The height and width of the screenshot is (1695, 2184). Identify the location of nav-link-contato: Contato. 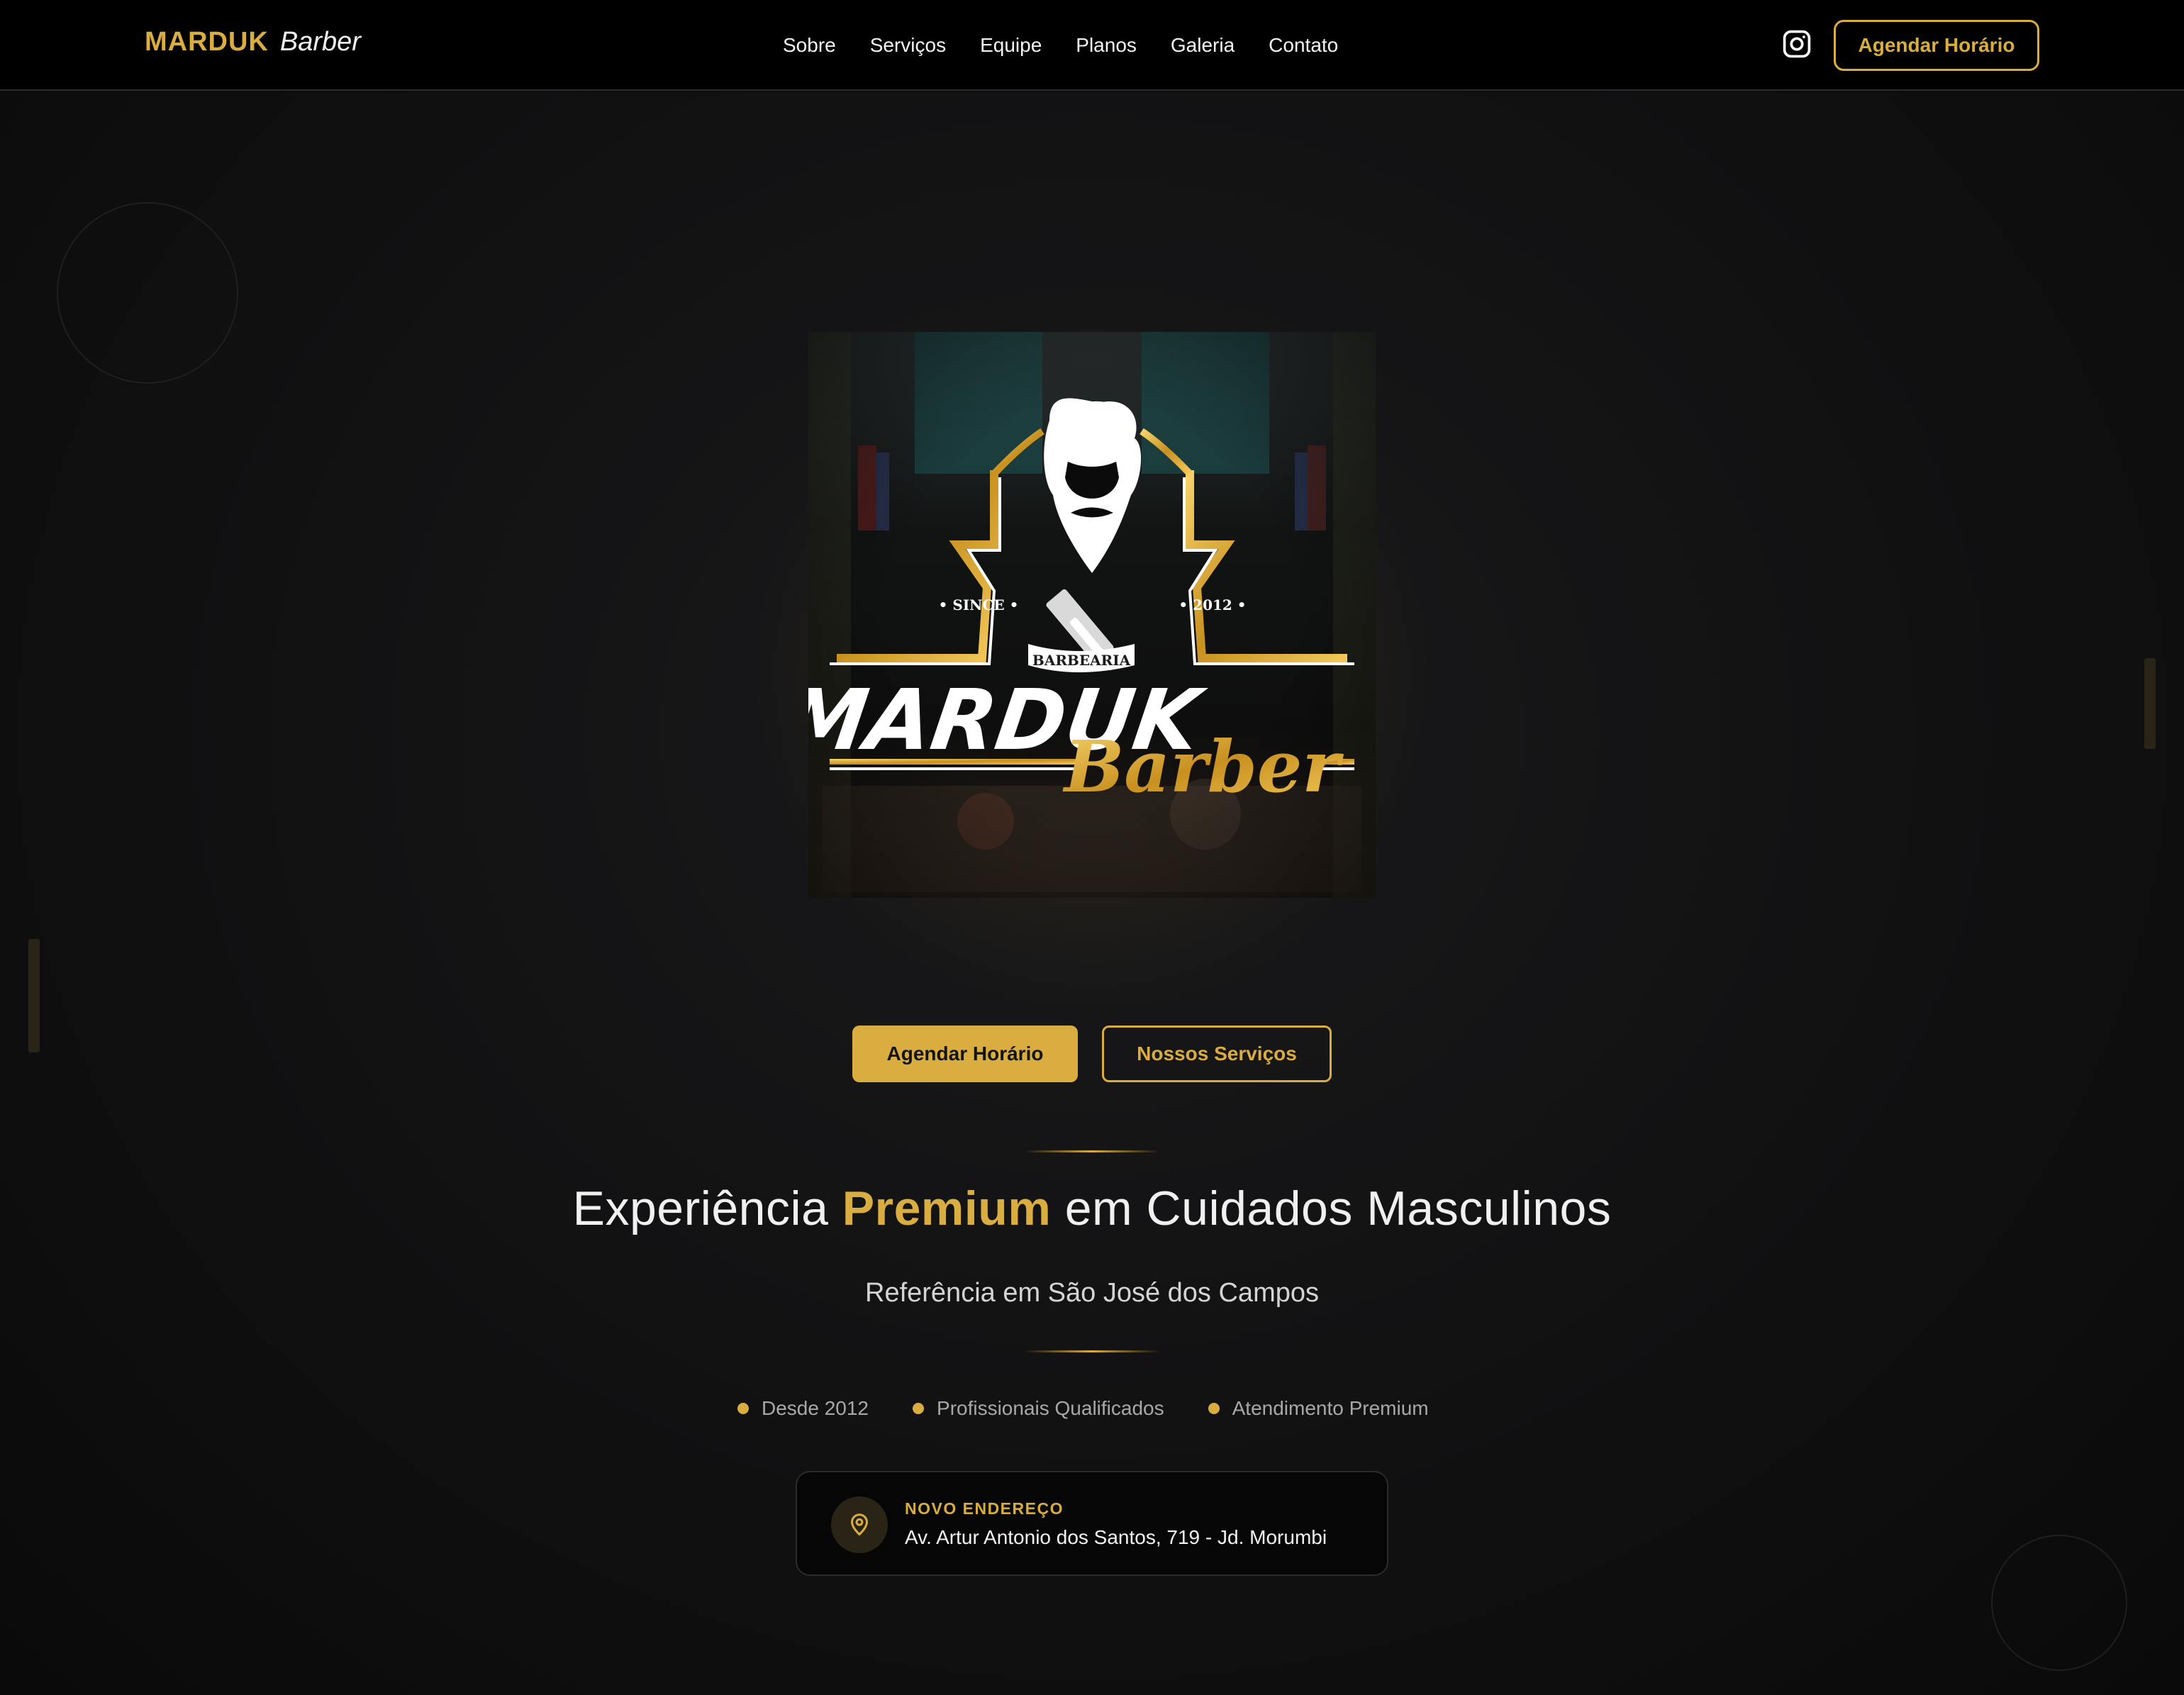
(1304, 45).